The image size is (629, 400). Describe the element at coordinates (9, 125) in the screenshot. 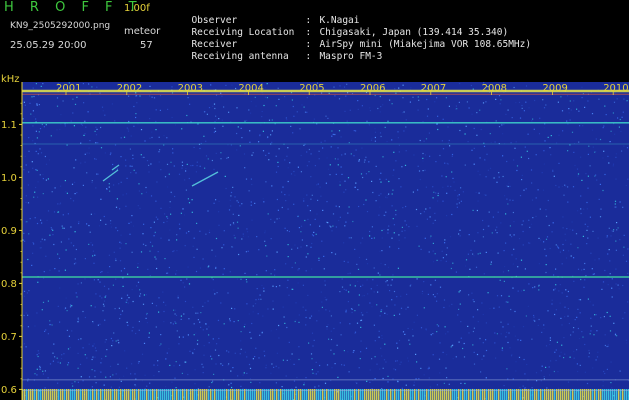

I see `y-tick-label: 1.1` at that location.